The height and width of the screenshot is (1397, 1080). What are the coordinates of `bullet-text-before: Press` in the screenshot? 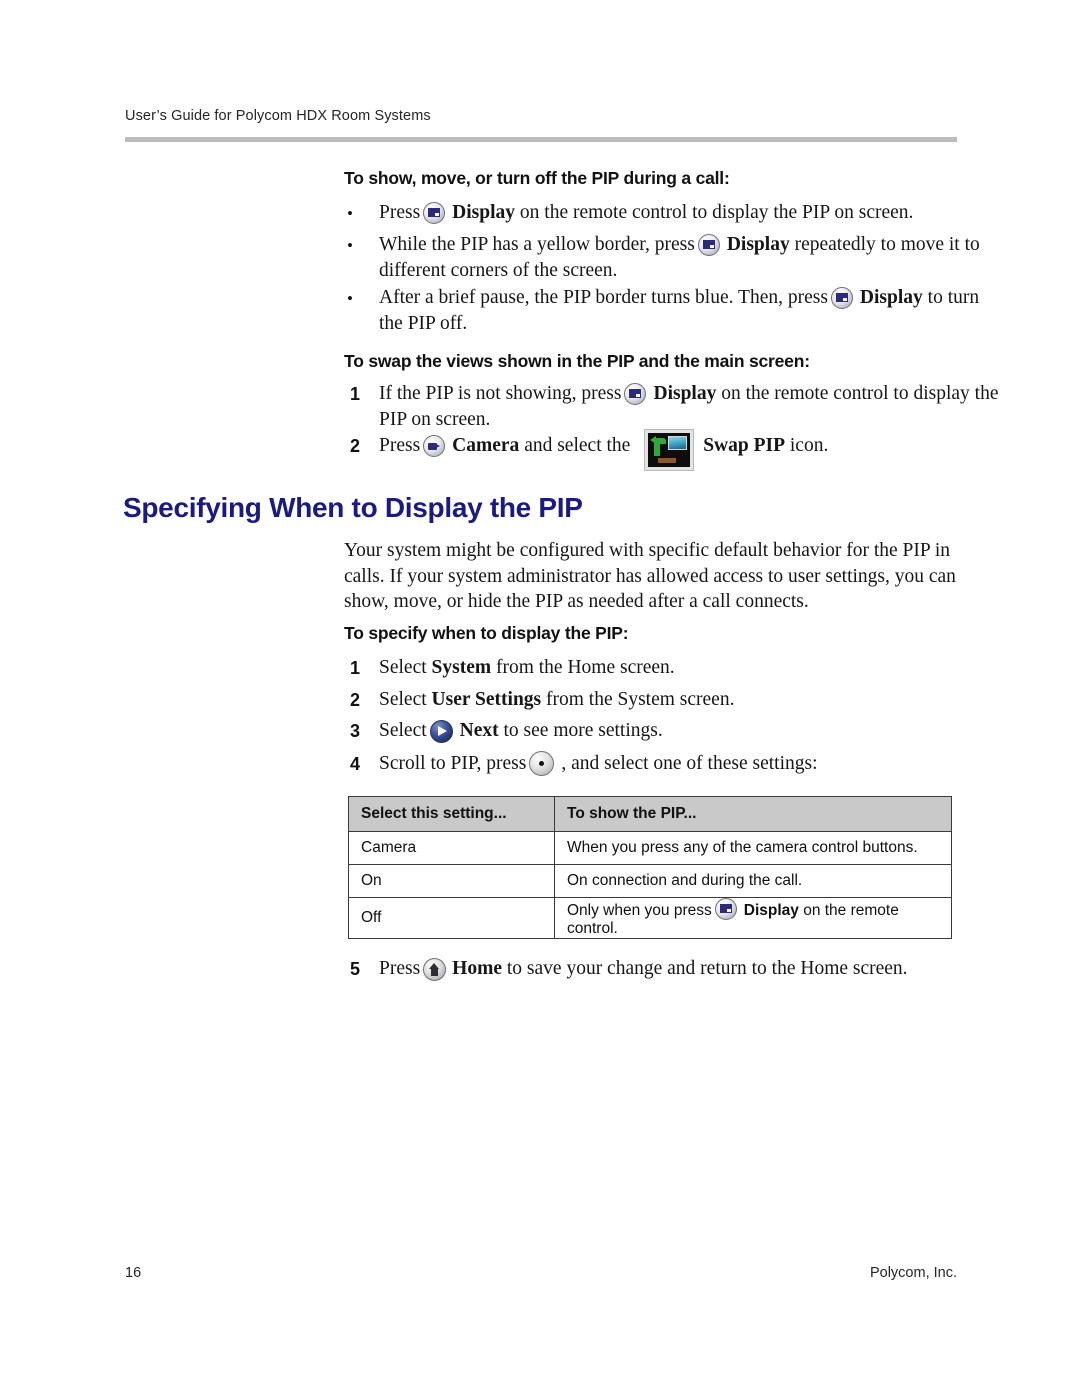 It's located at (400, 212).